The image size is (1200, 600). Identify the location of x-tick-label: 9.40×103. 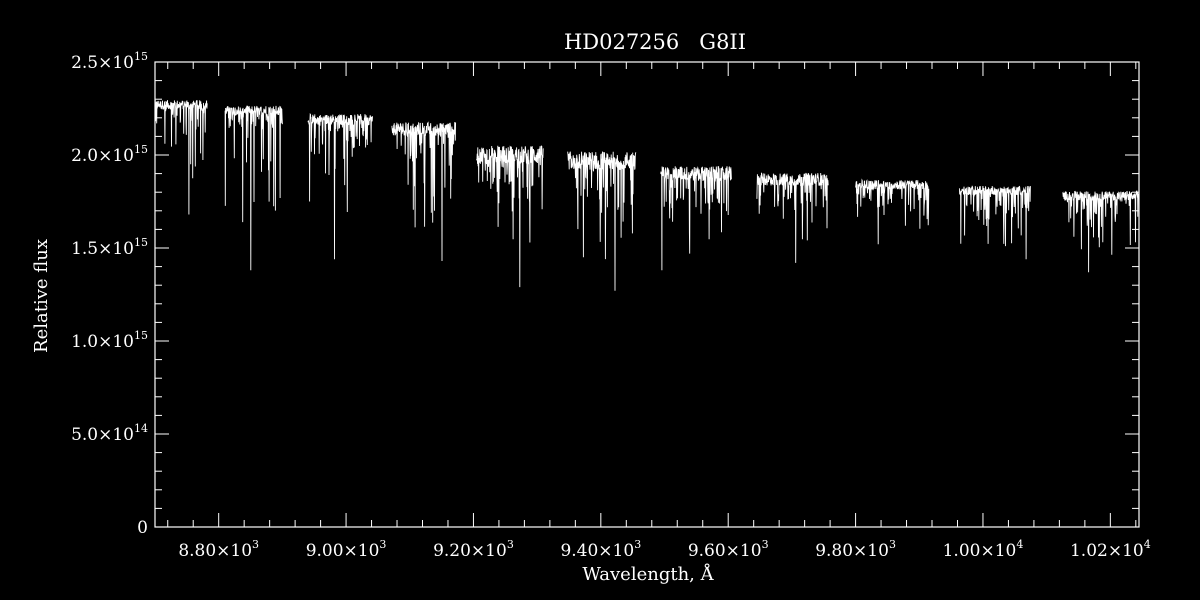
(600, 549).